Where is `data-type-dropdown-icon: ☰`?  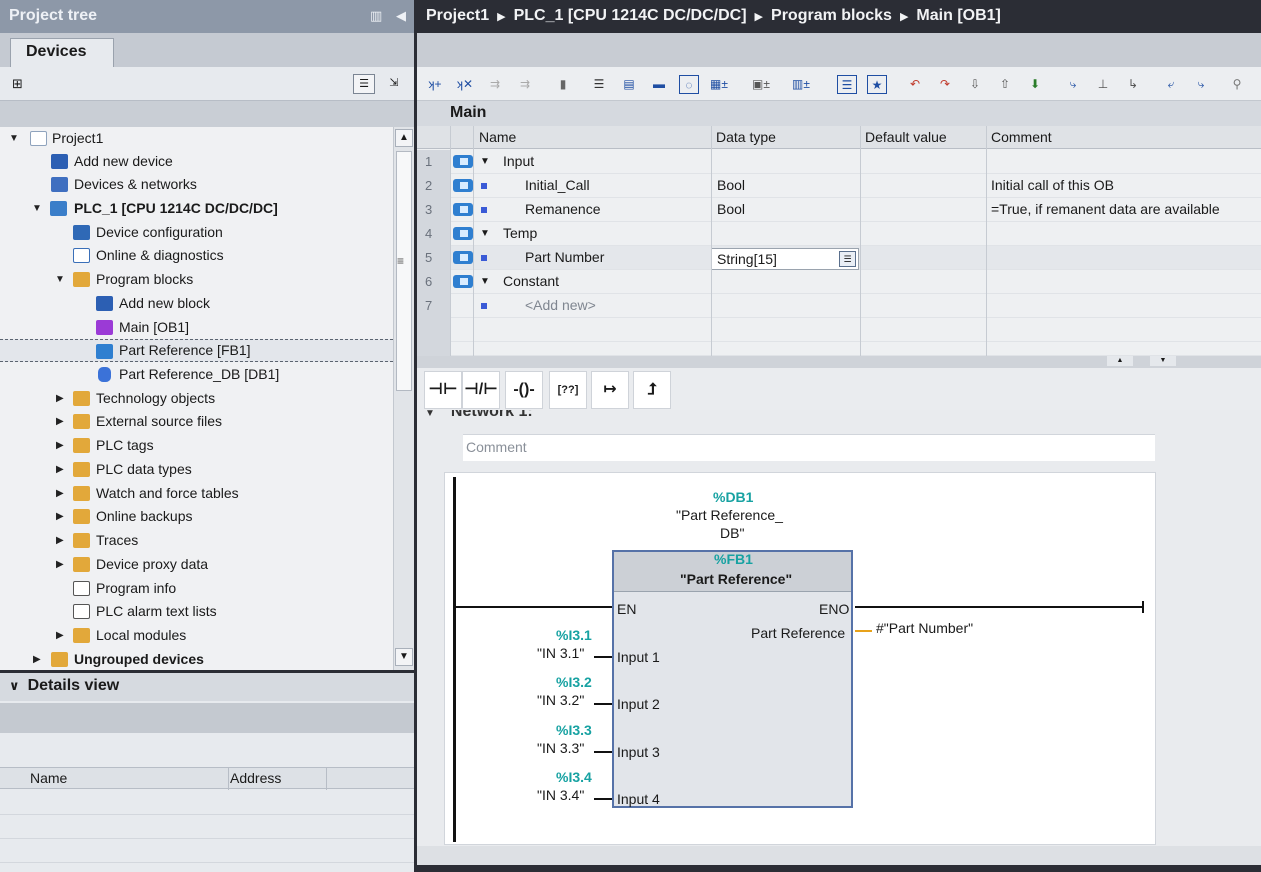 data-type-dropdown-icon: ☰ is located at coordinates (847, 259).